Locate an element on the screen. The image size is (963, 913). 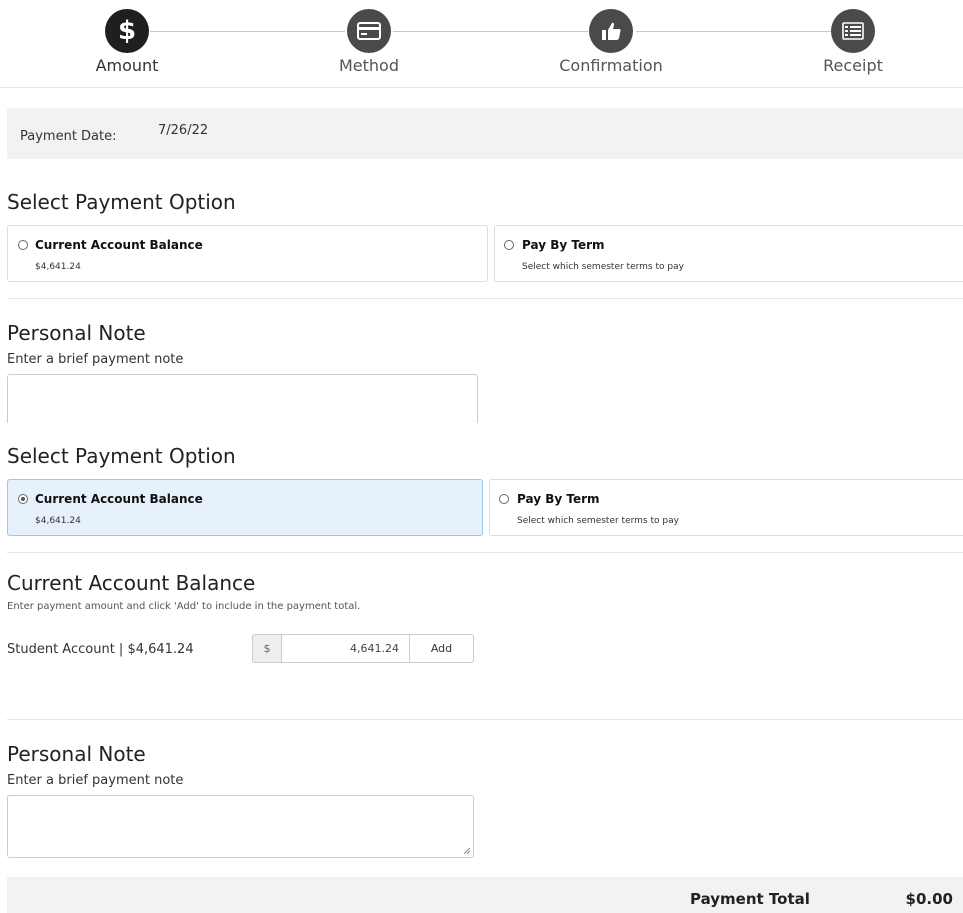
add-button: Add is located at coordinates (442, 648).